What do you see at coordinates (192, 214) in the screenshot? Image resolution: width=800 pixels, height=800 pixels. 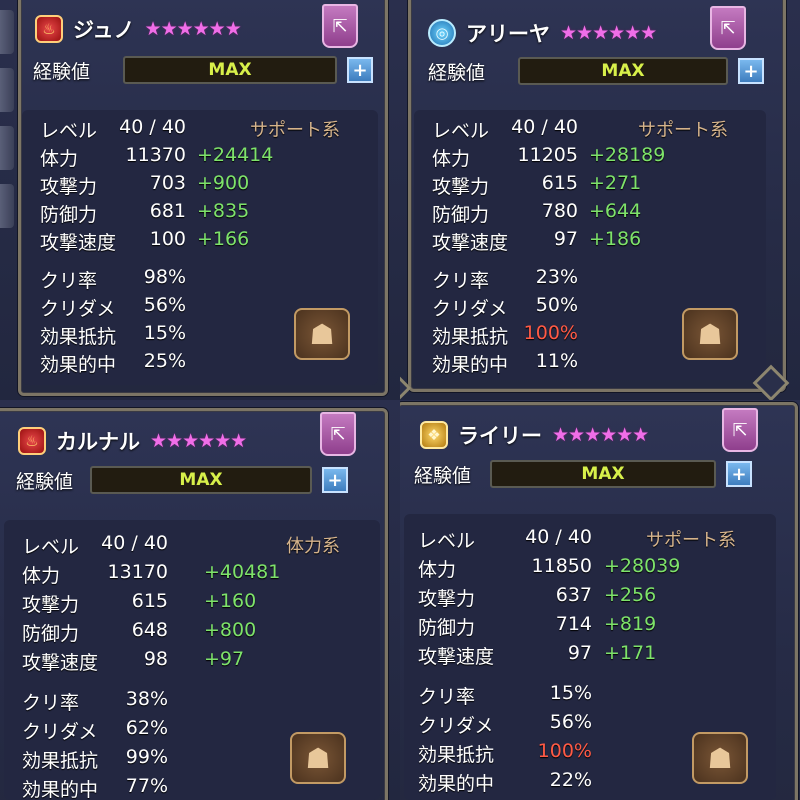 I see `stat-row: 防御力 681 +835` at bounding box center [192, 214].